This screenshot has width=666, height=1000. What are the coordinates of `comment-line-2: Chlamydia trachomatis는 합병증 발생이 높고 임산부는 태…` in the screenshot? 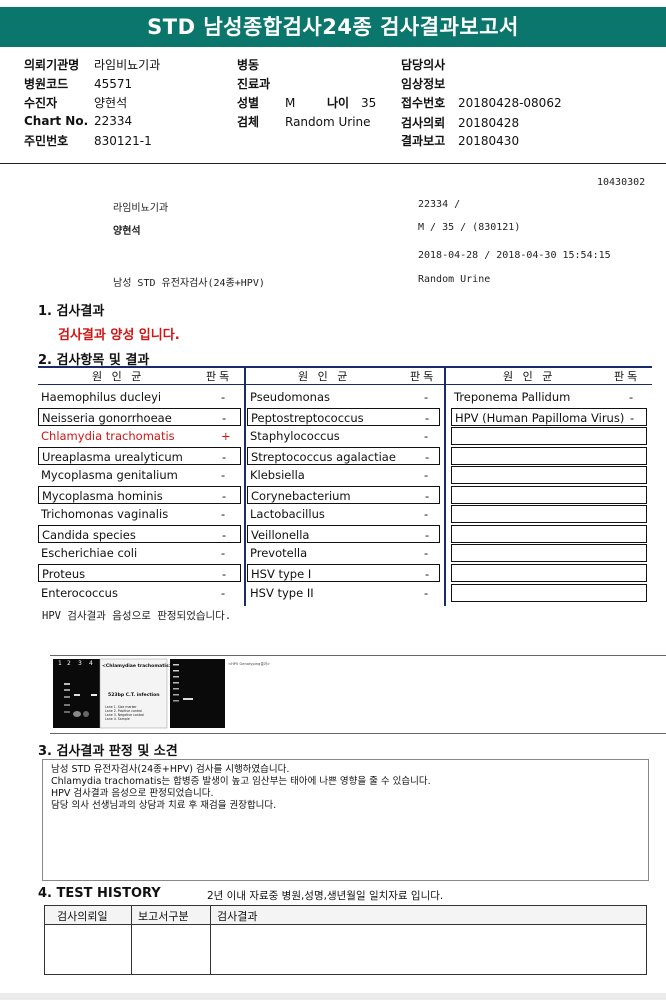 It's located at (241, 781).